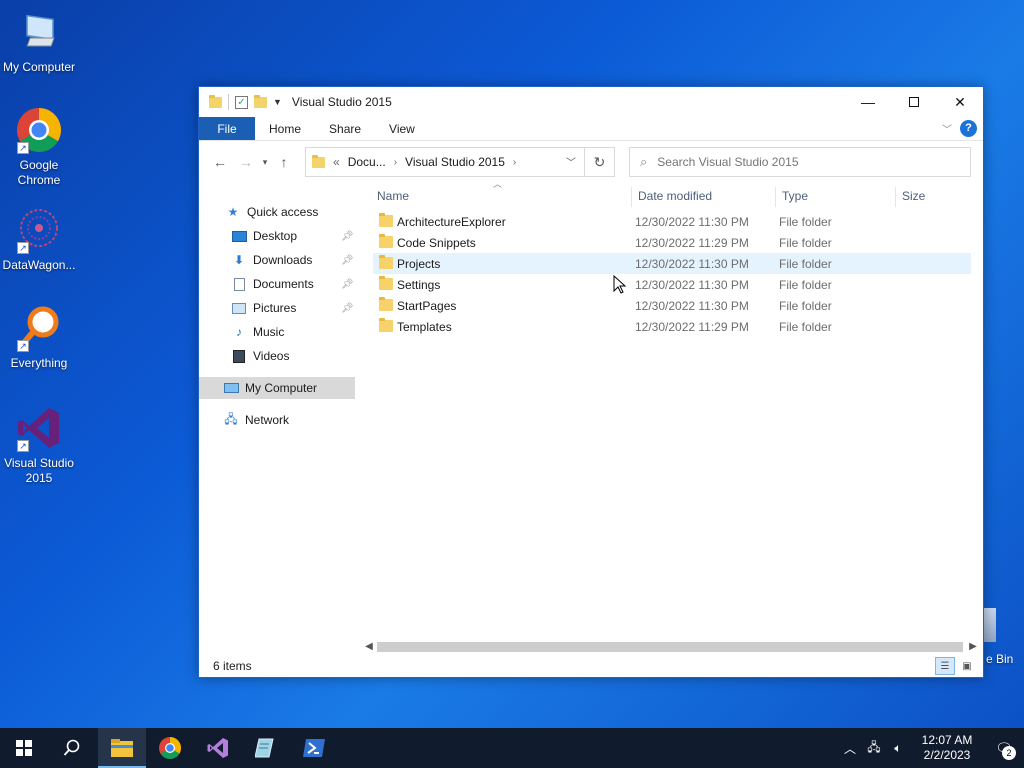 The height and width of the screenshot is (768, 1024). Describe the element at coordinates (675, 196) in the screenshot. I see `column-header-date-modified: Date modified` at that location.